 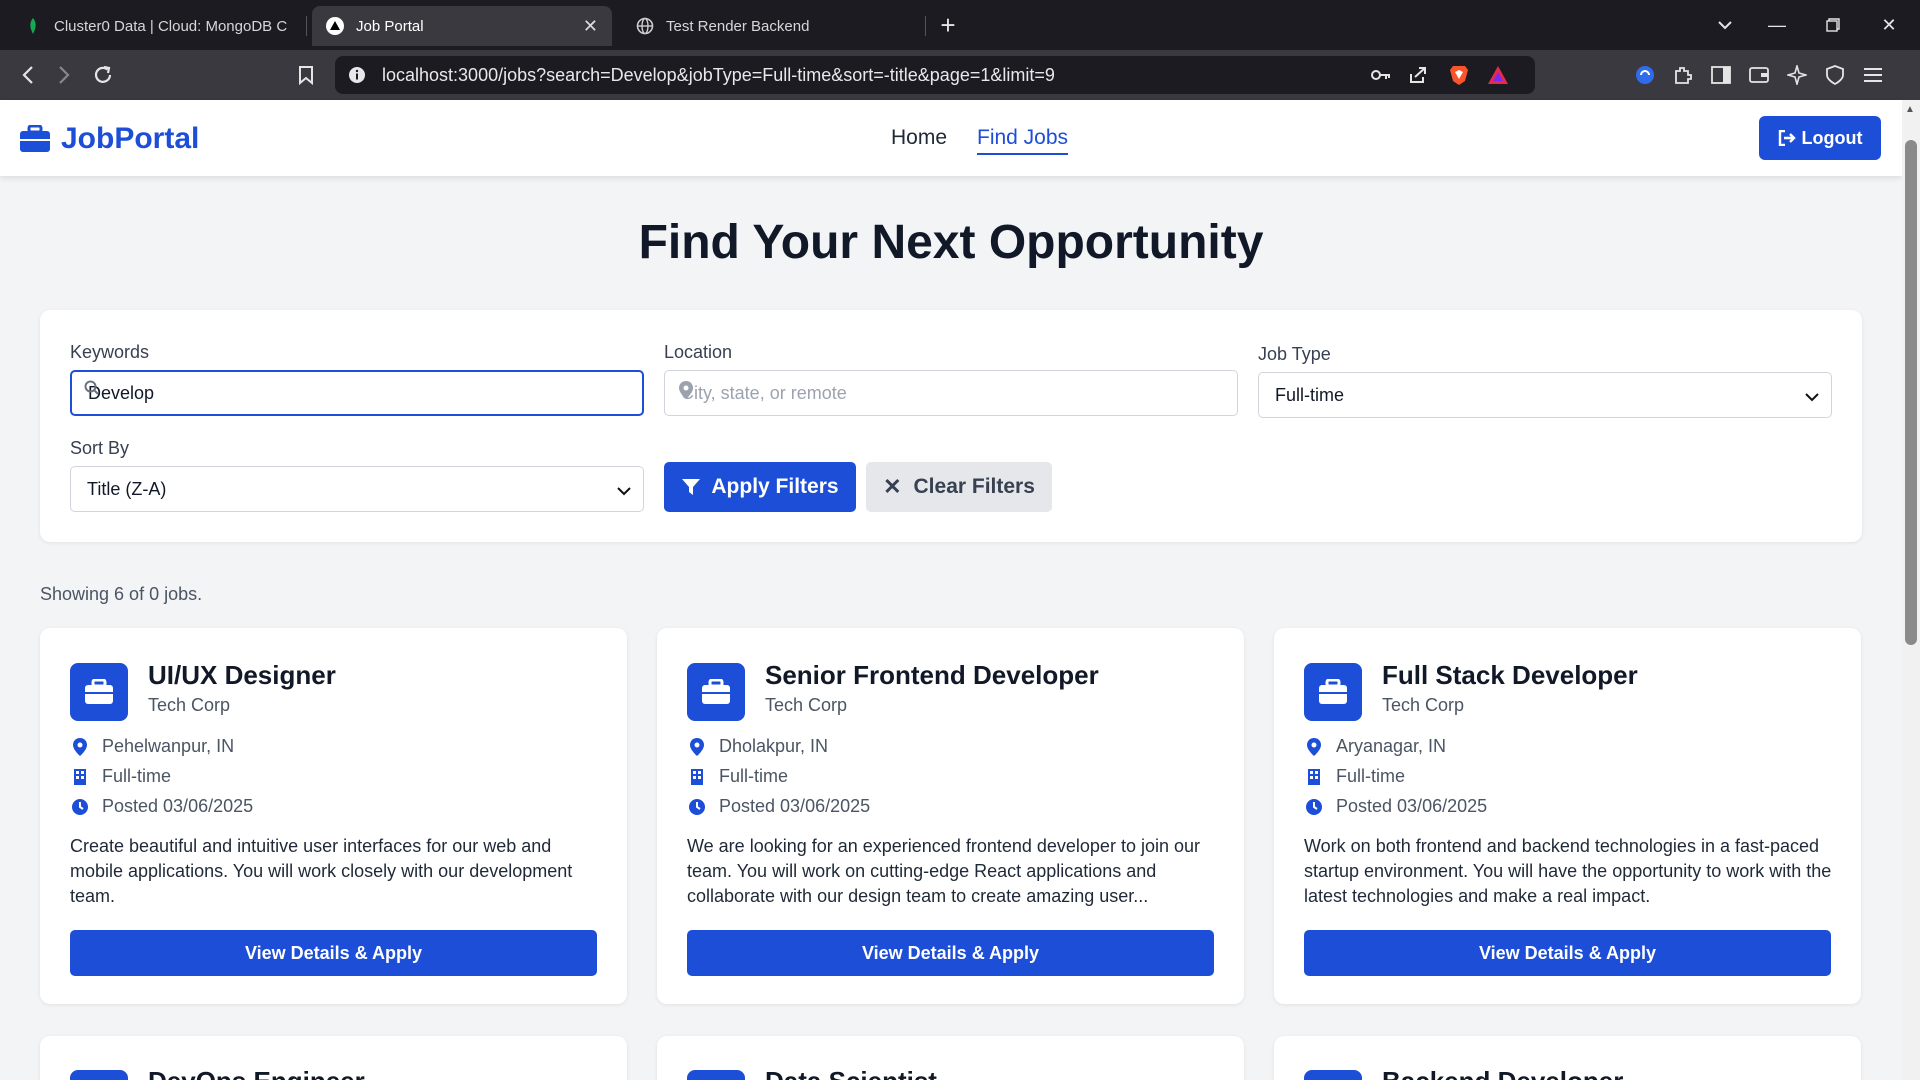 What do you see at coordinates (950, 1058) in the screenshot?
I see `job-card-partial: Data Scientist` at bounding box center [950, 1058].